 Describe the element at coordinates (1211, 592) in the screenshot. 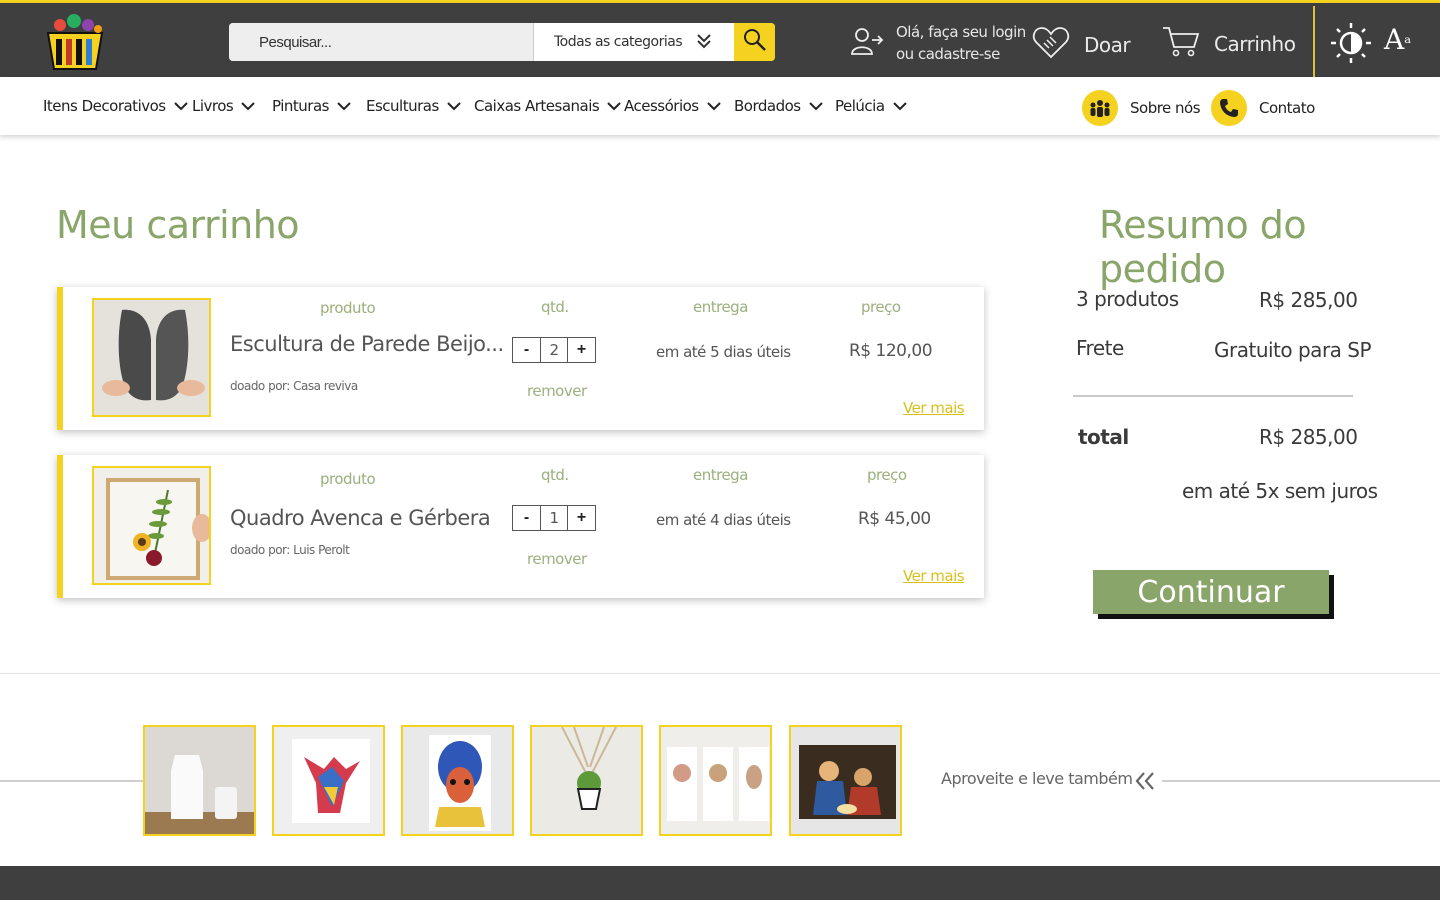

I see `continue-button: Continuar` at that location.